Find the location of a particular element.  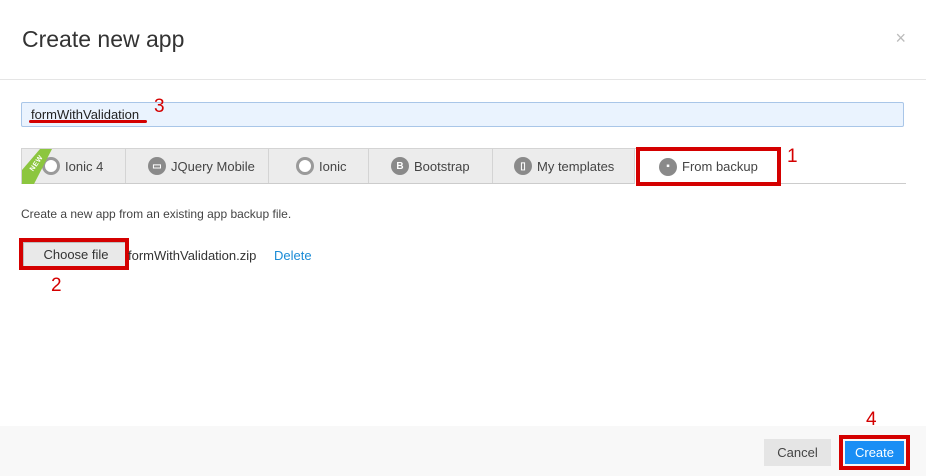

annotation-number-1: 1 is located at coordinates (792, 156).